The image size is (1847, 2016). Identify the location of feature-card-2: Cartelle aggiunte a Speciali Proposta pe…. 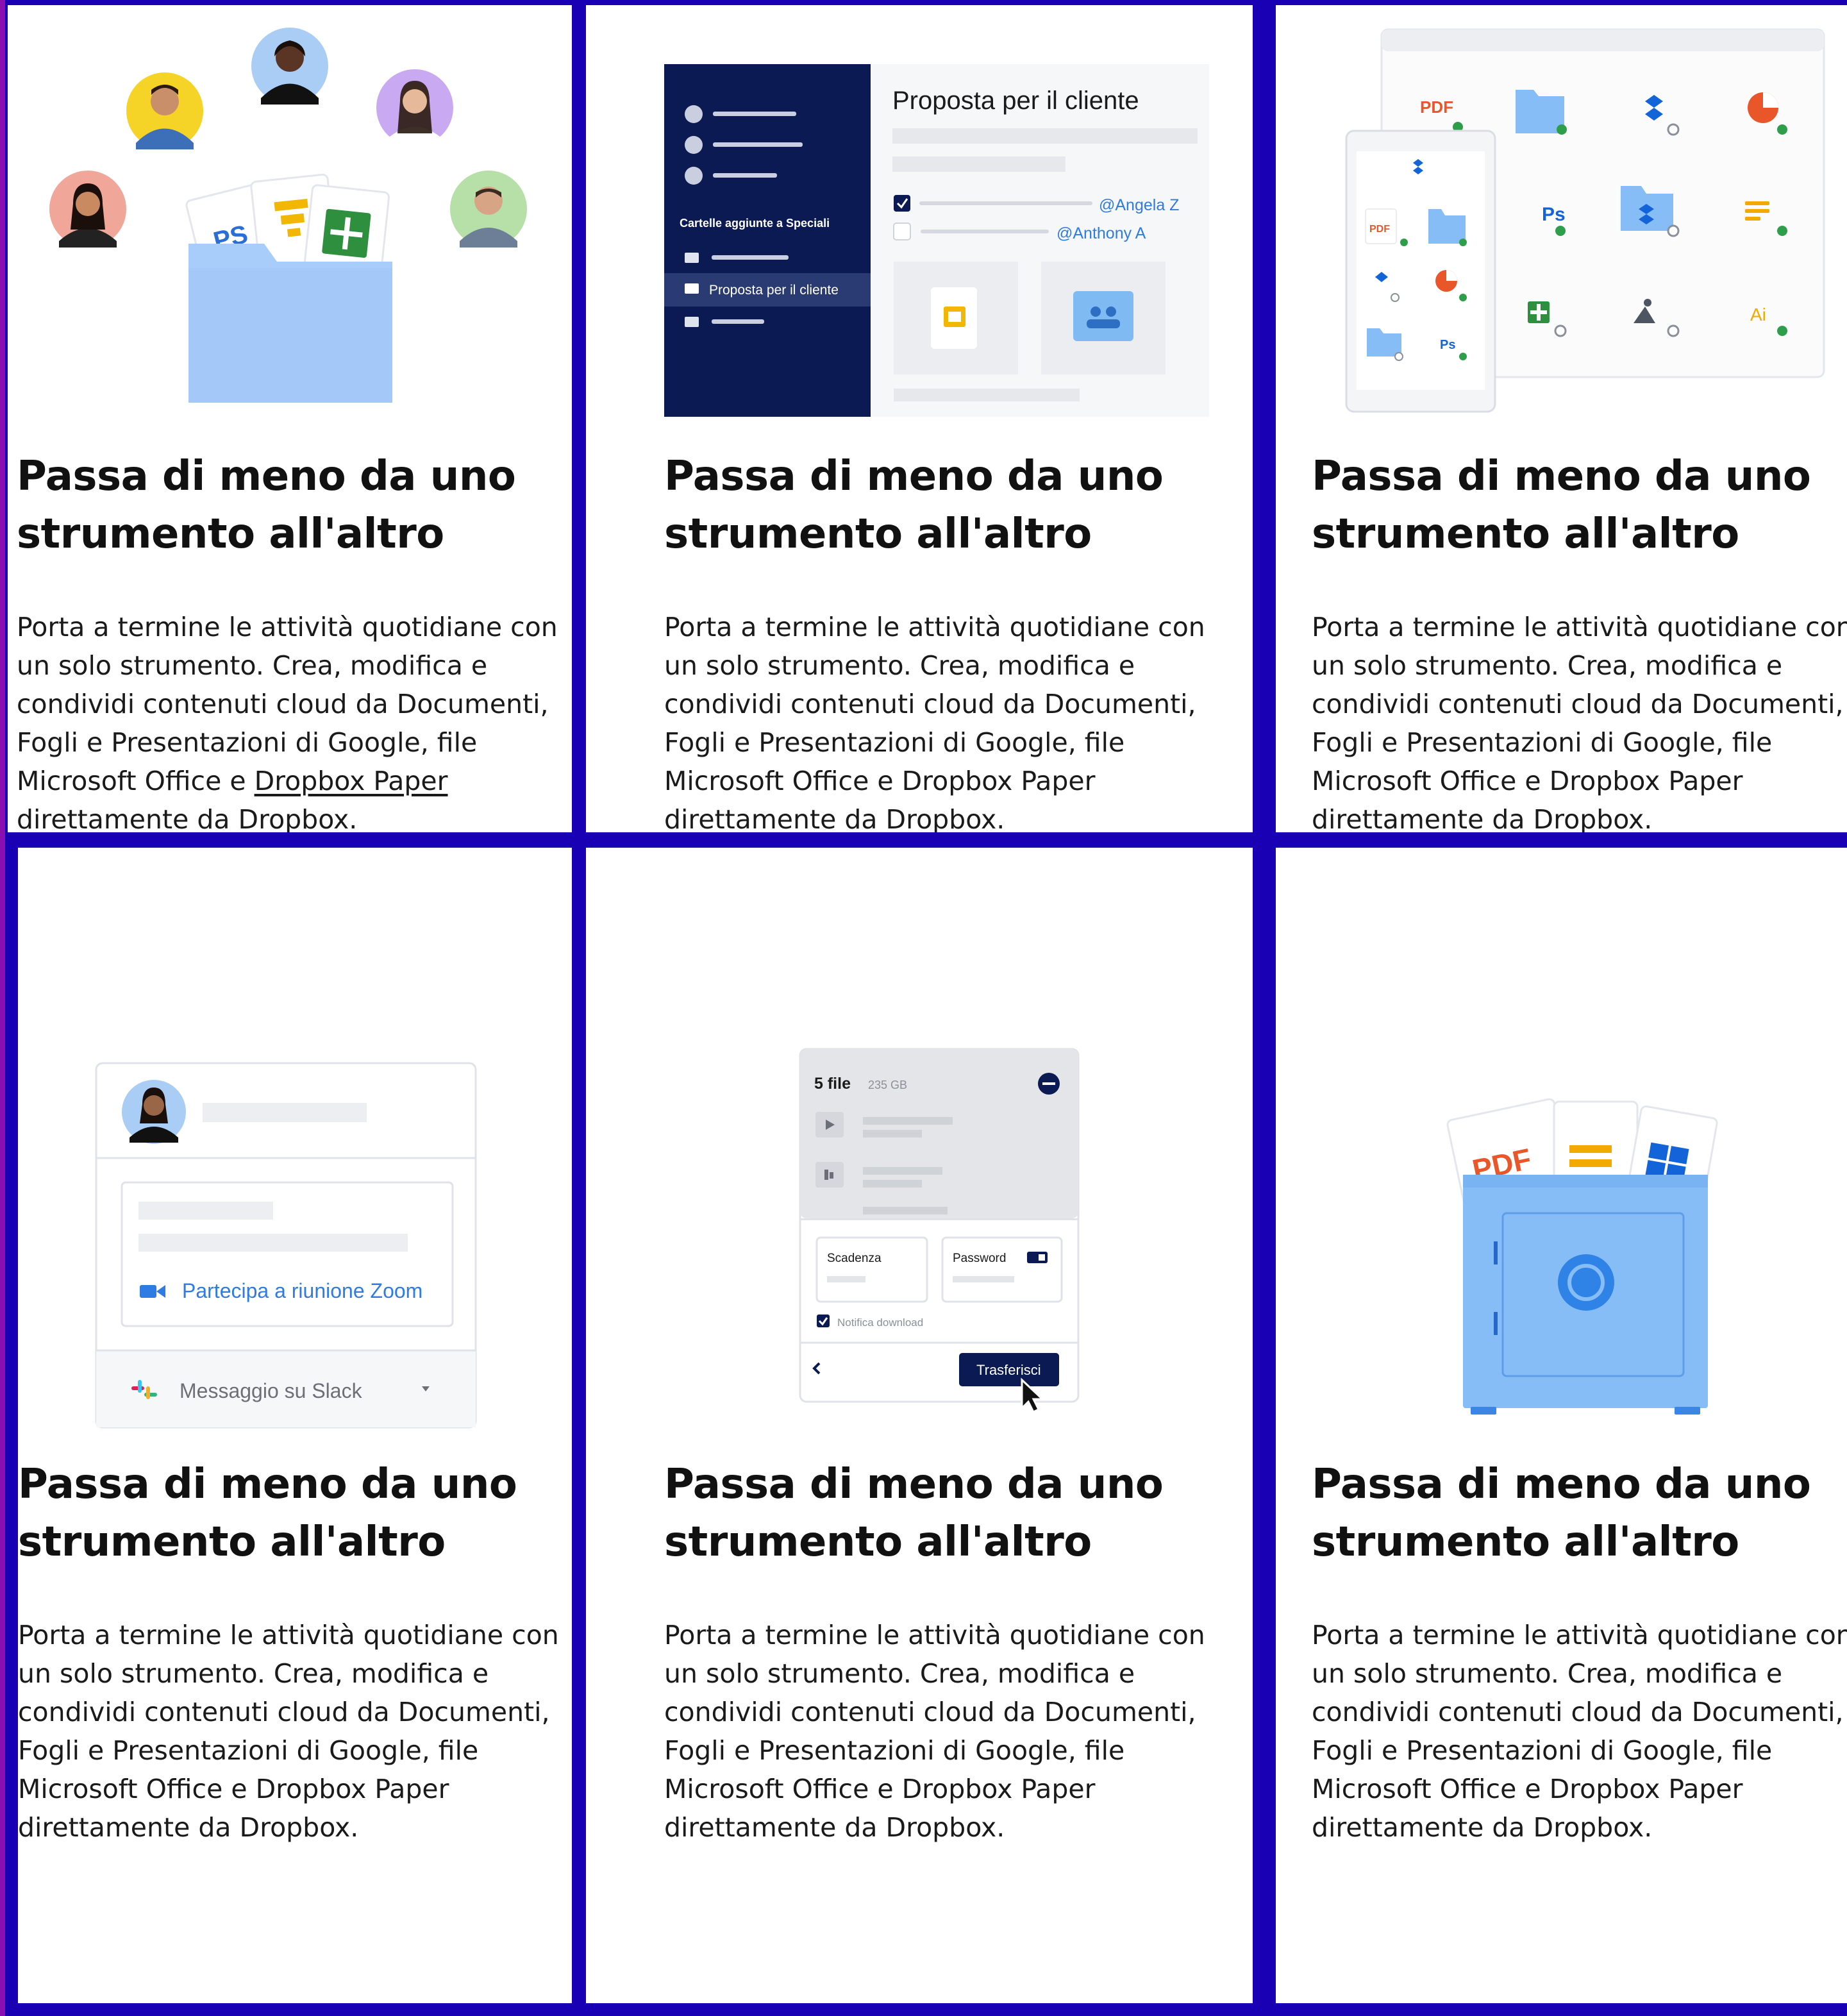
(919, 418).